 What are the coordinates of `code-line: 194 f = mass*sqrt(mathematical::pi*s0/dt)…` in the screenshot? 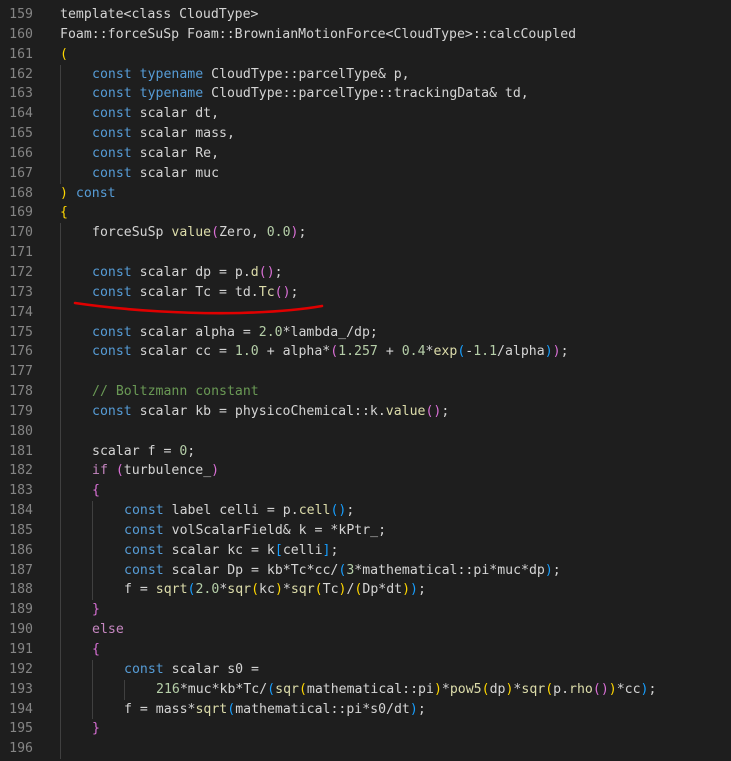 It's located at (365, 709).